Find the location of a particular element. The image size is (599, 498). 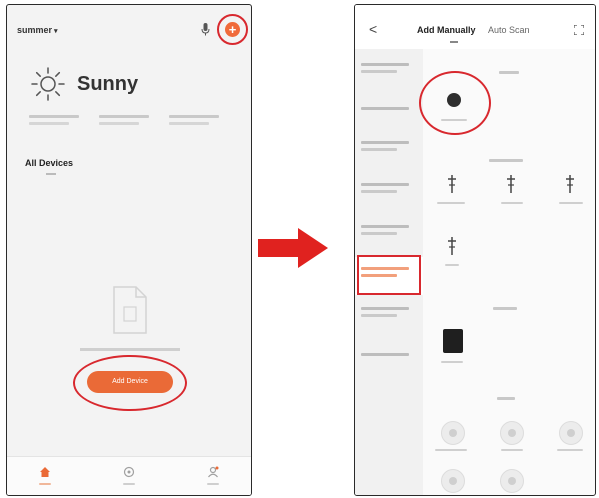

empty-state-message is located at coordinates (130, 349).